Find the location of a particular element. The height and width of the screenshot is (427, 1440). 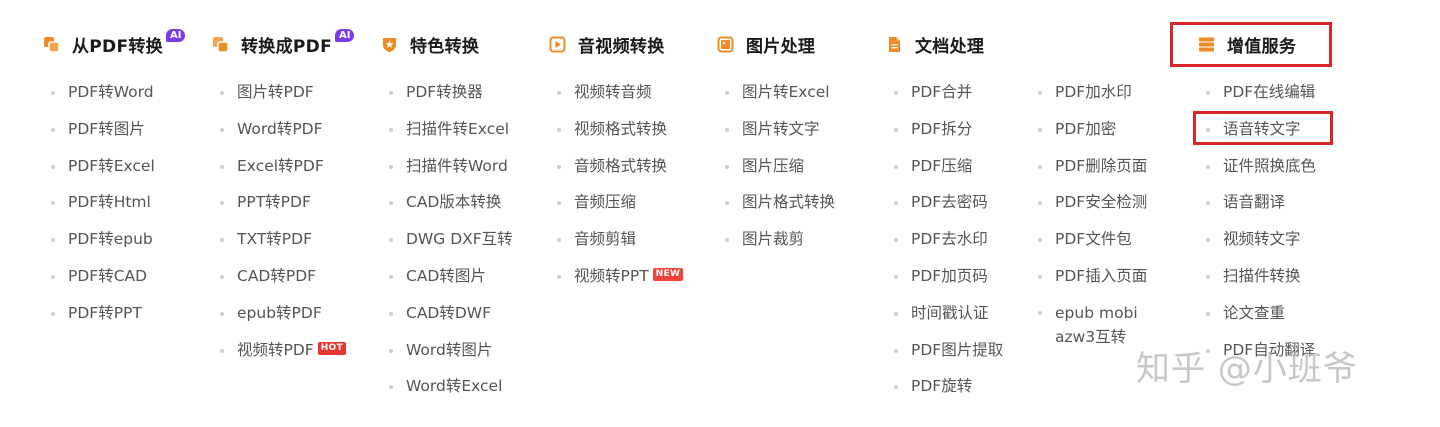

menu-item-pdf-encrypt: PDF加密 is located at coordinates (1101, 129).